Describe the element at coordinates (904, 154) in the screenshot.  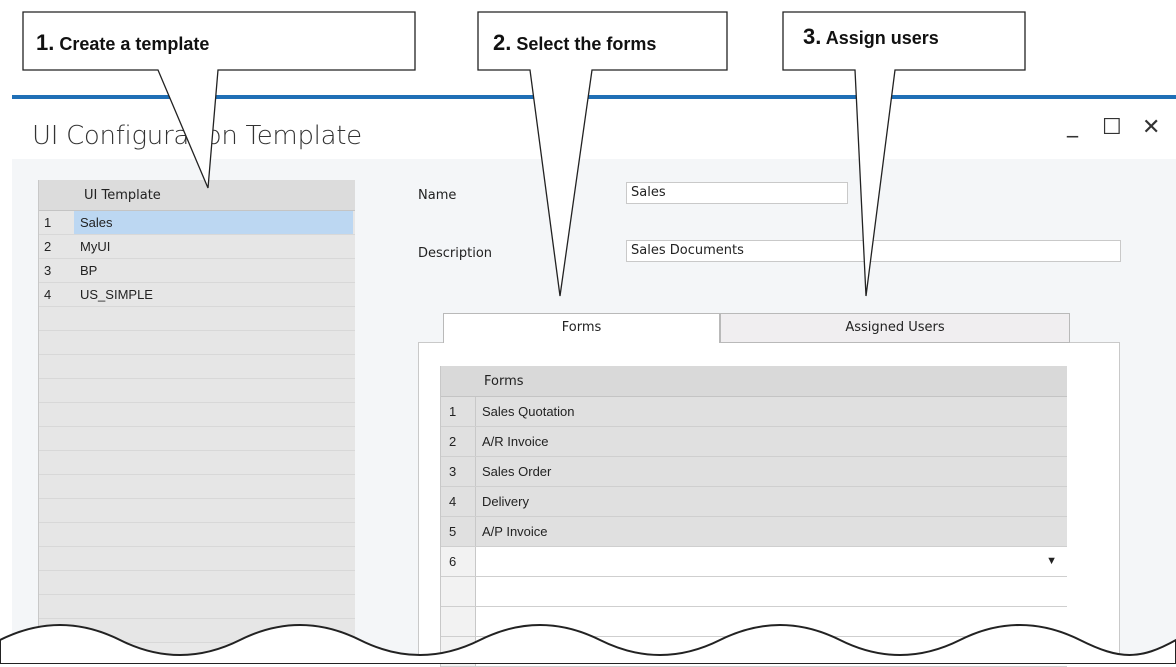
I see `callout-3-shape` at that location.